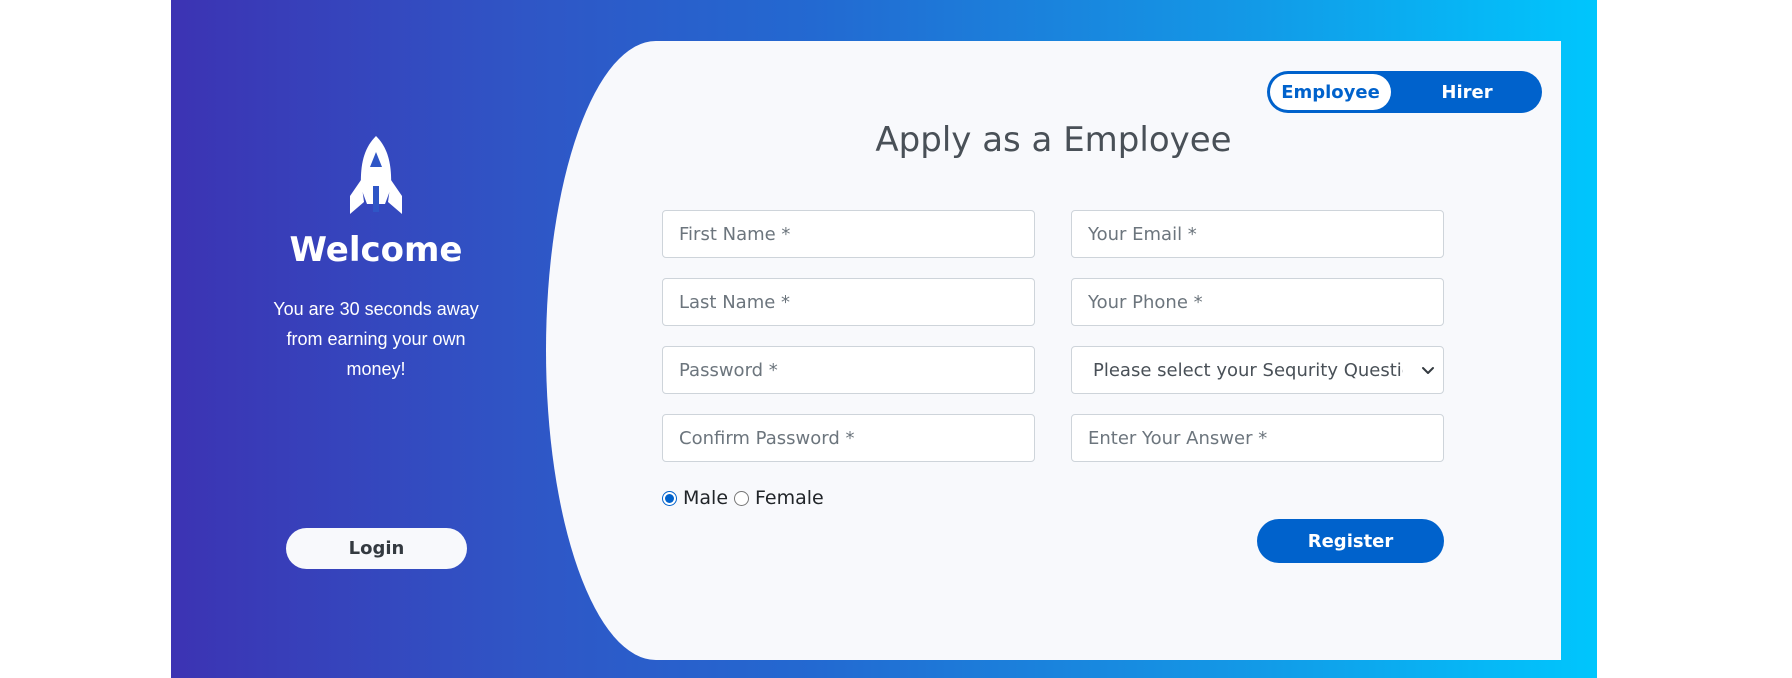 This screenshot has width=1792, height=678. Describe the element at coordinates (789, 498) in the screenshot. I see `female-label: Female` at that location.